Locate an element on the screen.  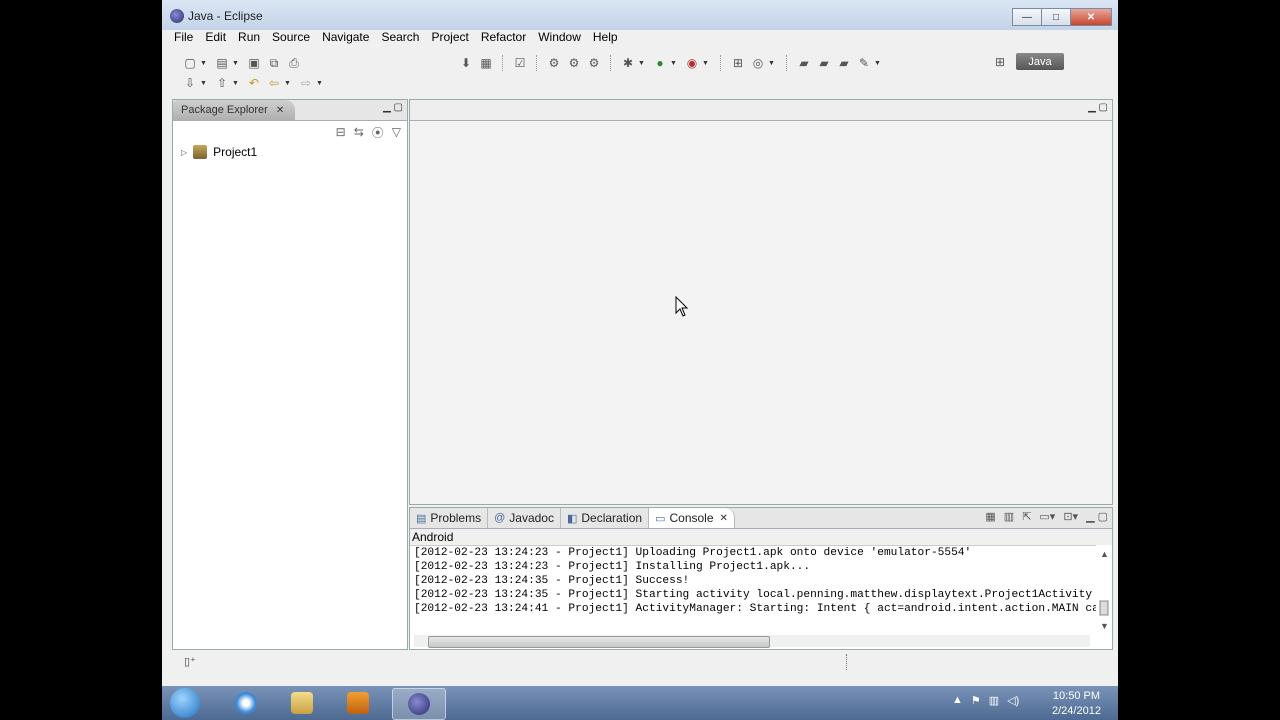
view-minmax: ▁ ▢ is located at coordinates (393, 107).